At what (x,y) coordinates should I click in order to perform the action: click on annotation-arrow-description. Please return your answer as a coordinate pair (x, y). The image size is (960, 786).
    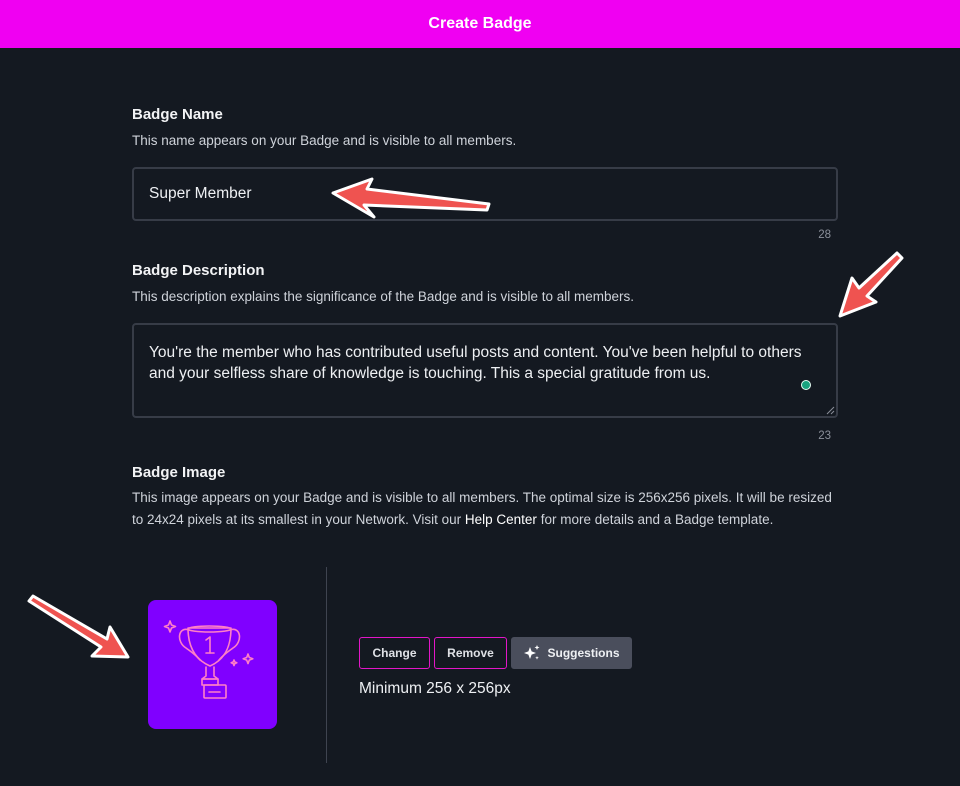
    Looking at the image, I should click on (871, 284).